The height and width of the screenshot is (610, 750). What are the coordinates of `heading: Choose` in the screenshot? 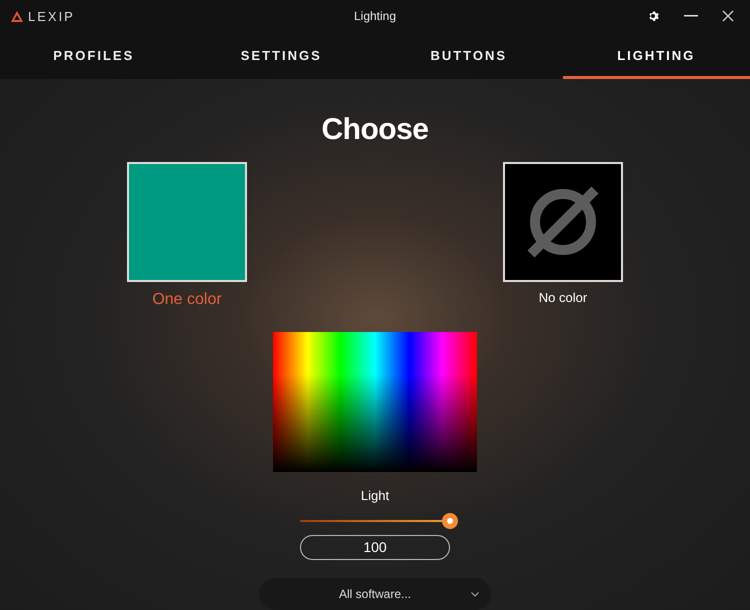 It's located at (374, 130).